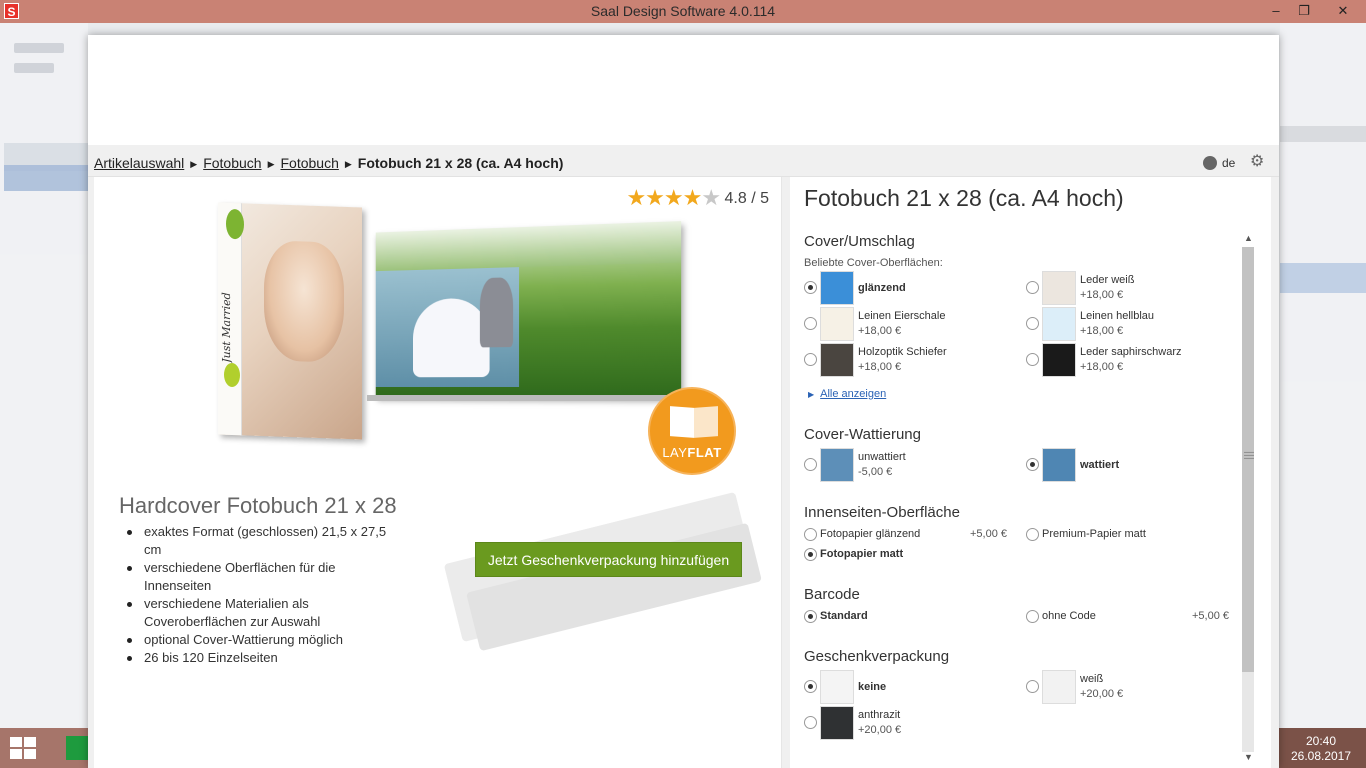 Image resolution: width=1366 pixels, height=768 pixels. What do you see at coordinates (1131, 288) in the screenshot?
I see `cover-option-leder-weiss: Leder weiß +18,00 €` at bounding box center [1131, 288].